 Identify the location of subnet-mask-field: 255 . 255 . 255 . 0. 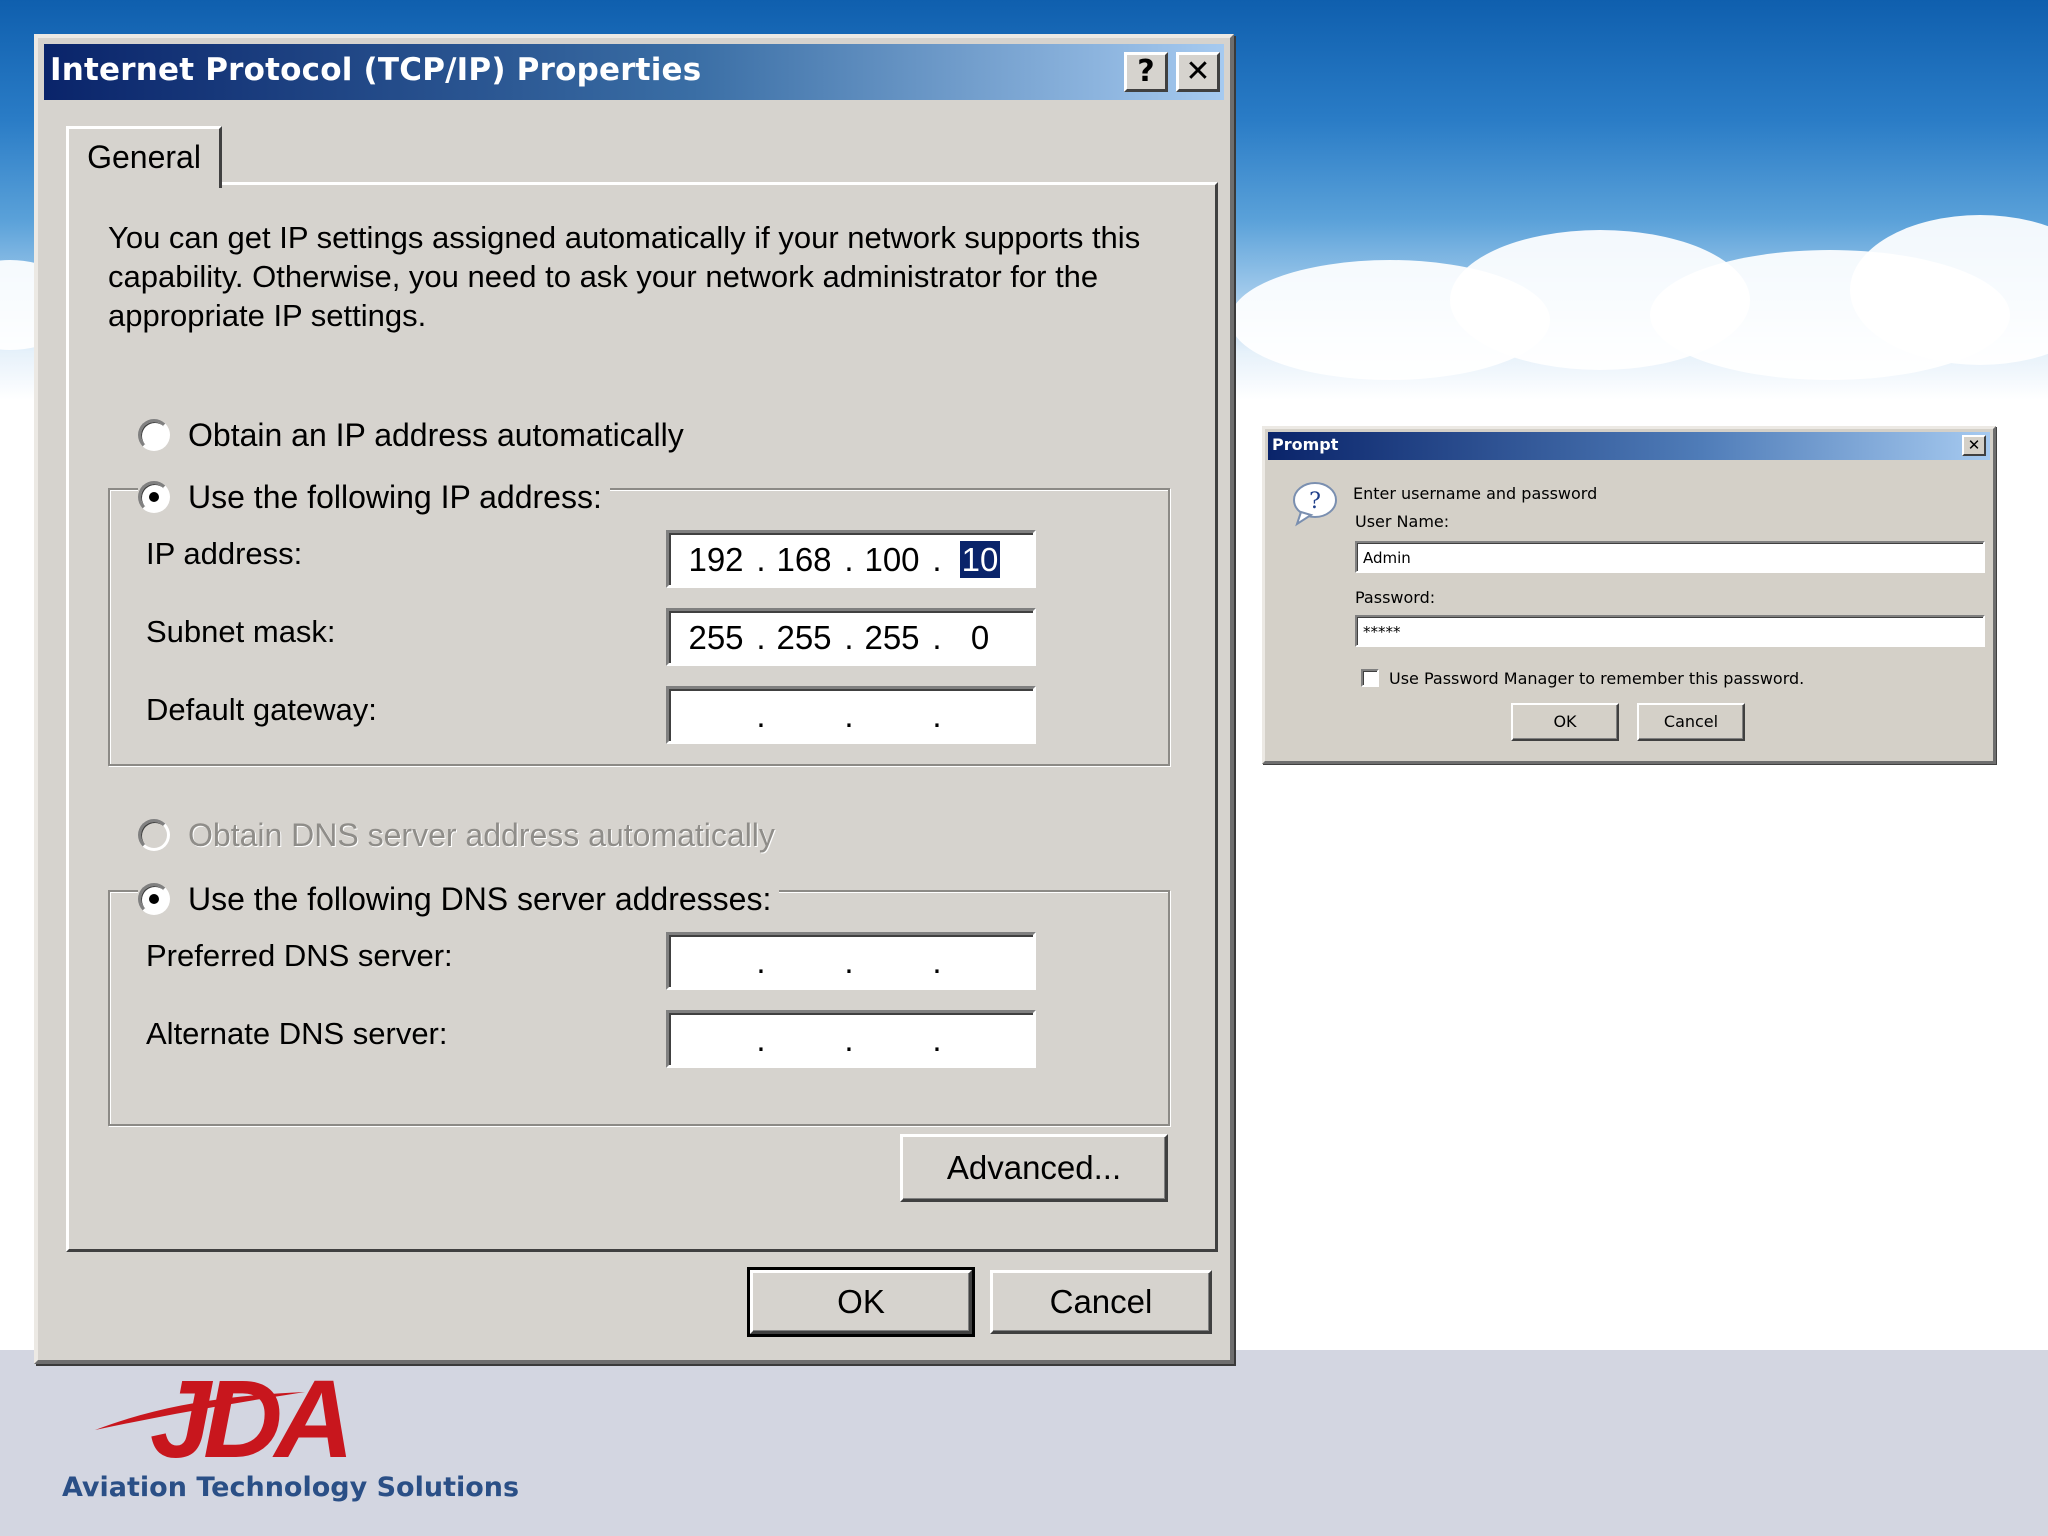
(851, 637).